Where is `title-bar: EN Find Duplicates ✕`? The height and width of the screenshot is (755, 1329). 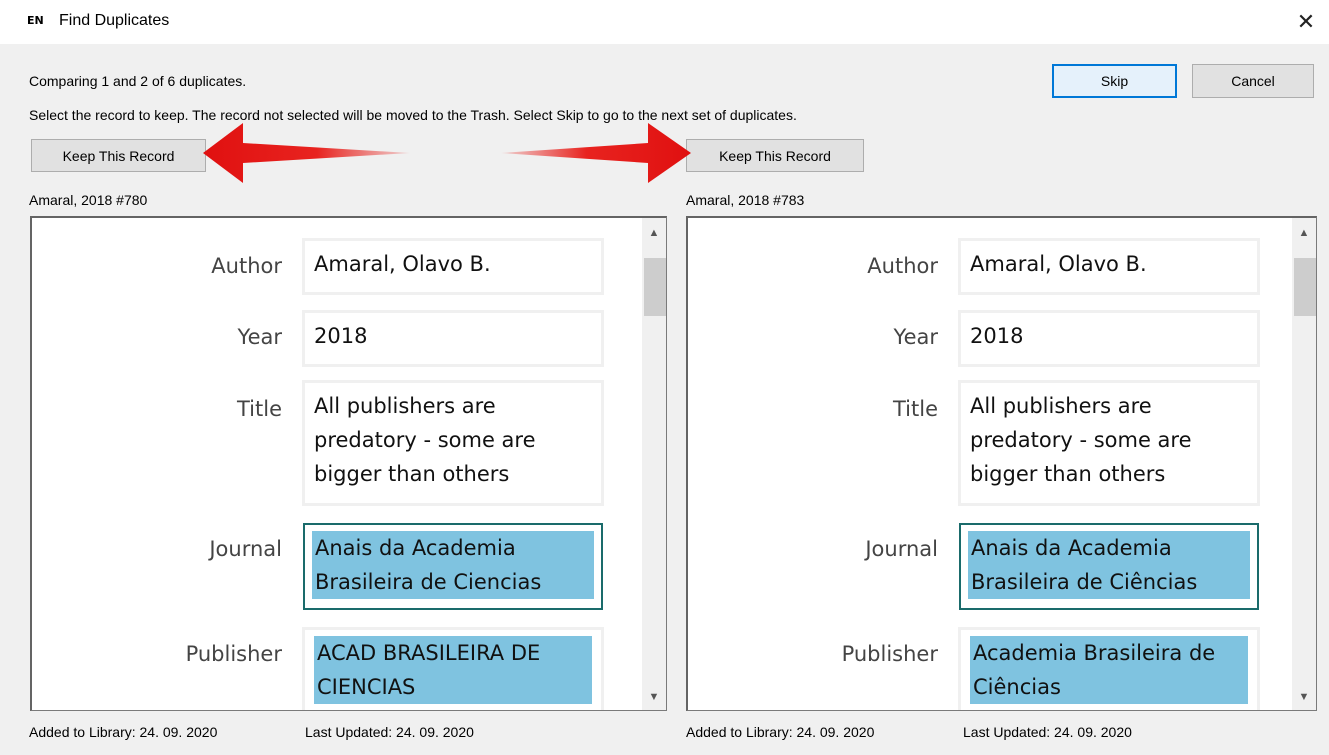 title-bar: EN Find Duplicates ✕ is located at coordinates (664, 22).